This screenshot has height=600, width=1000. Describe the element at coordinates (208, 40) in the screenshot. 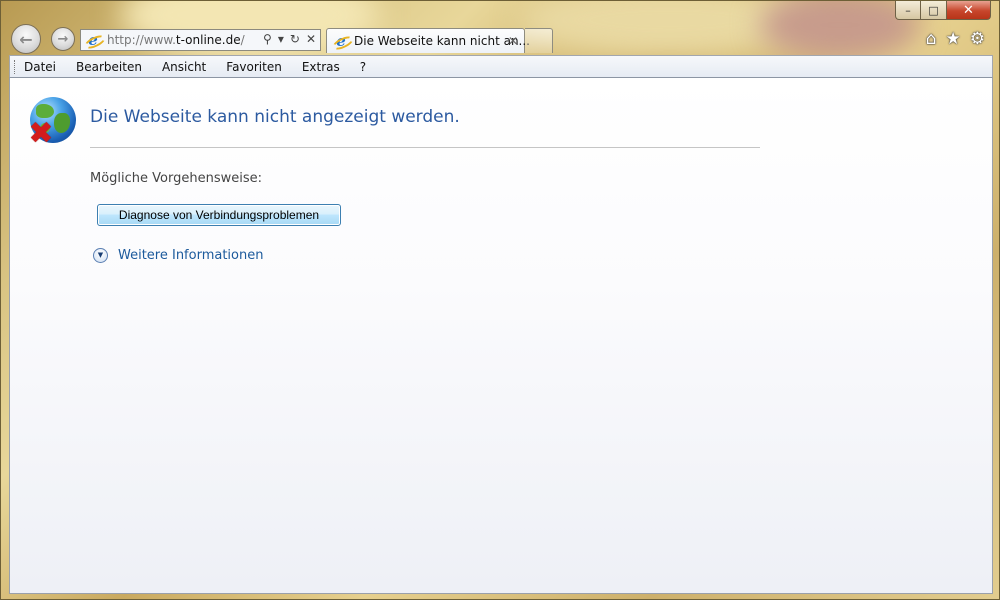

I see `url-domain: t-online.de` at that location.